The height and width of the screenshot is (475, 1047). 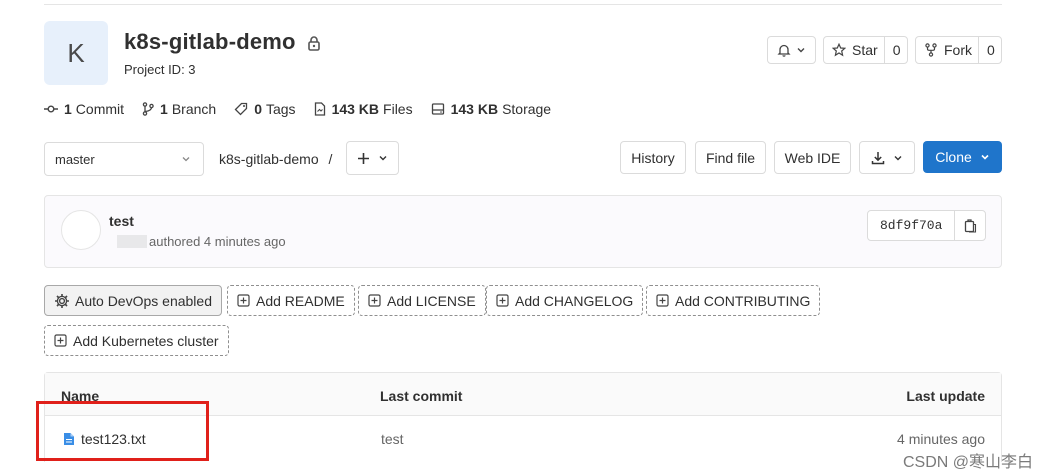 What do you see at coordinates (217, 241) in the screenshot?
I see `commit-meta-text: authored 4 minutes ago` at bounding box center [217, 241].